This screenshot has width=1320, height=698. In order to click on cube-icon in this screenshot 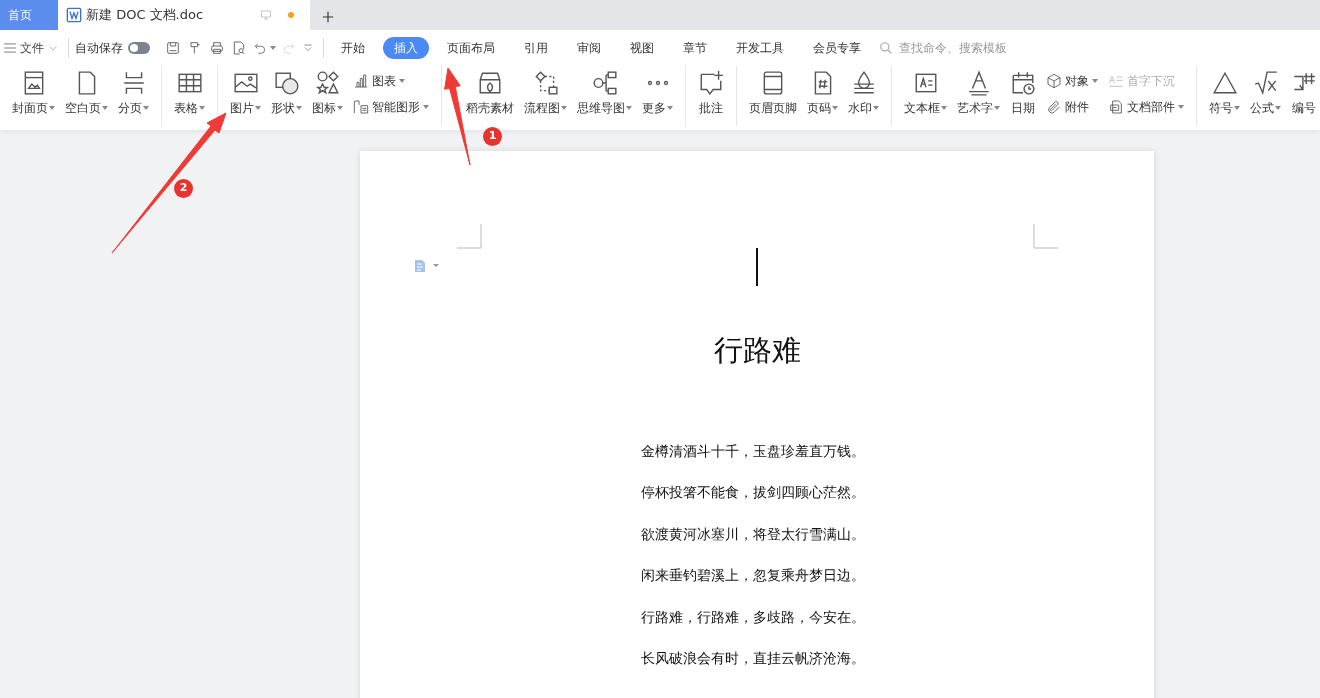, I will do `click(1054, 81)`.